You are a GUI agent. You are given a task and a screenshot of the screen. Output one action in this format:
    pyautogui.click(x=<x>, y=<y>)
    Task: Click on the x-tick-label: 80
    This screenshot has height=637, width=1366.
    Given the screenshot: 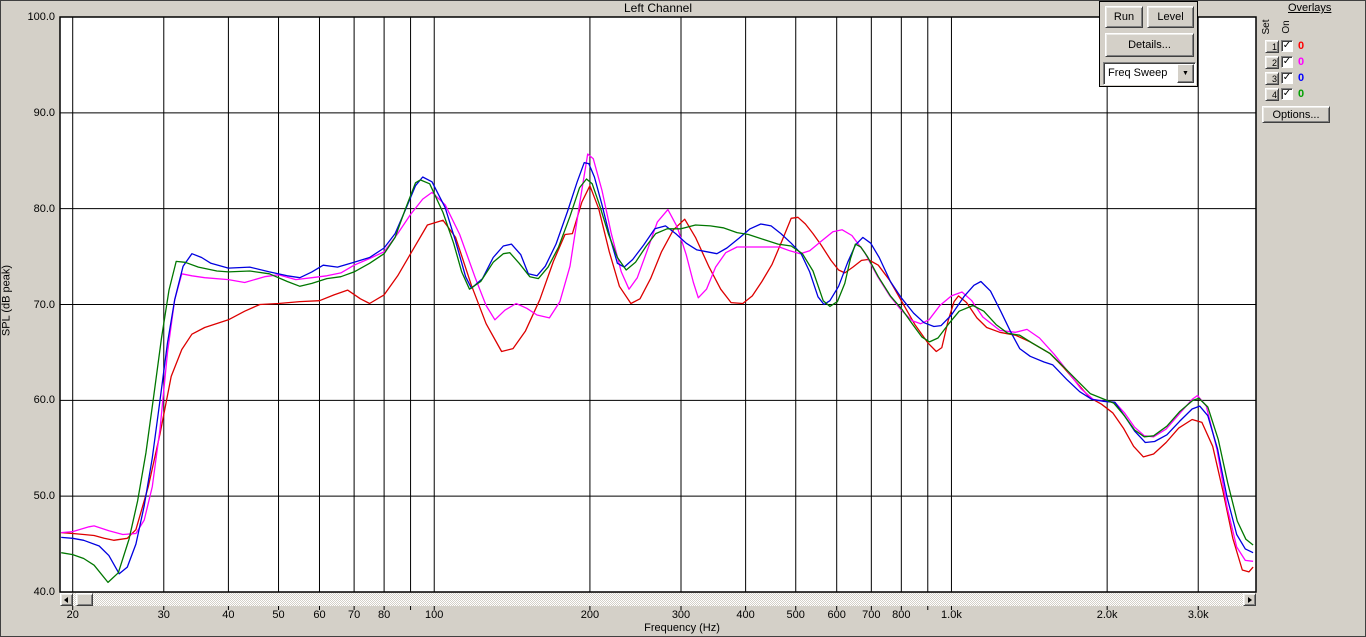 What is the action you would take?
    pyautogui.click(x=384, y=615)
    